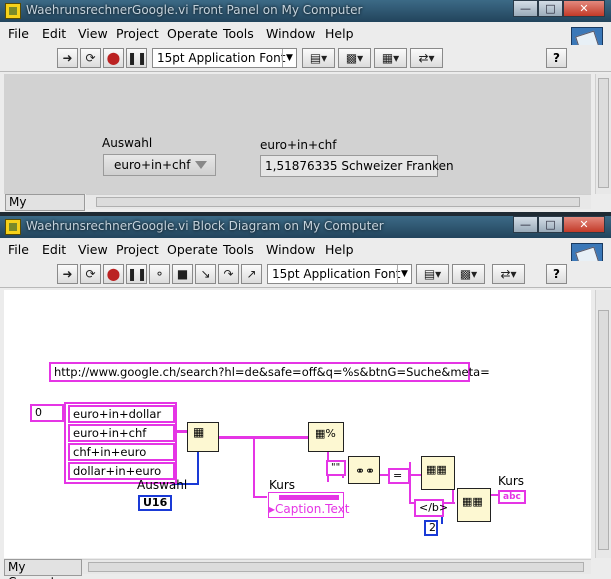 The width and height of the screenshot is (611, 579). I want to click on pause-icon: ❚❚, so click(137, 58).